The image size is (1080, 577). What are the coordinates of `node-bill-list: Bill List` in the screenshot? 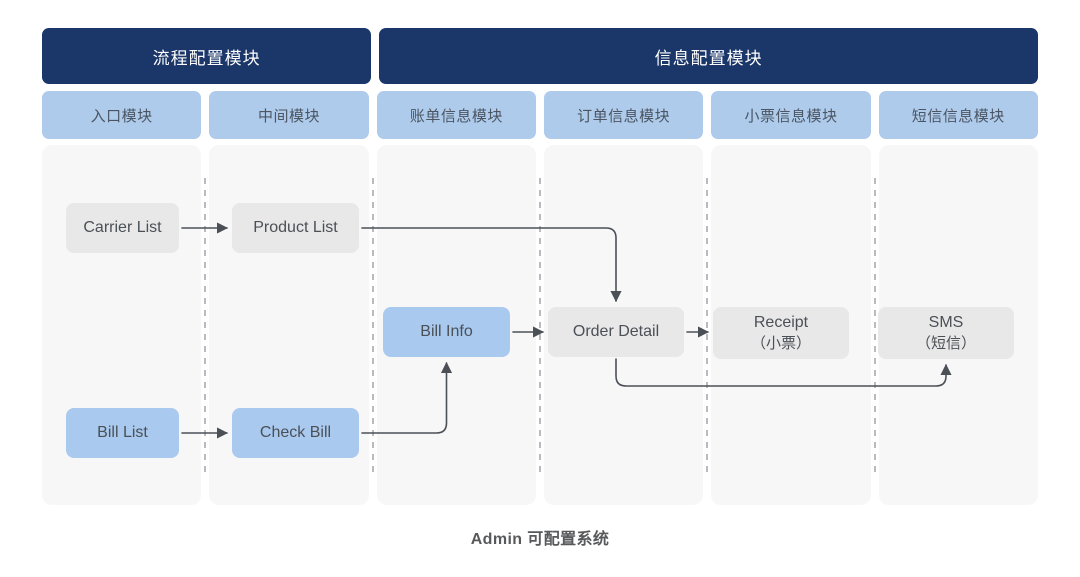 It's located at (122, 433).